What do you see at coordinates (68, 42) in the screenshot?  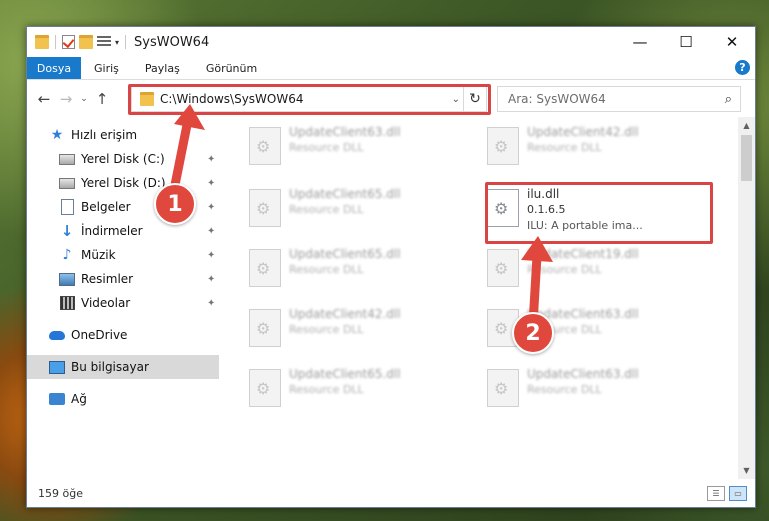 I see `properties-check-icon` at bounding box center [68, 42].